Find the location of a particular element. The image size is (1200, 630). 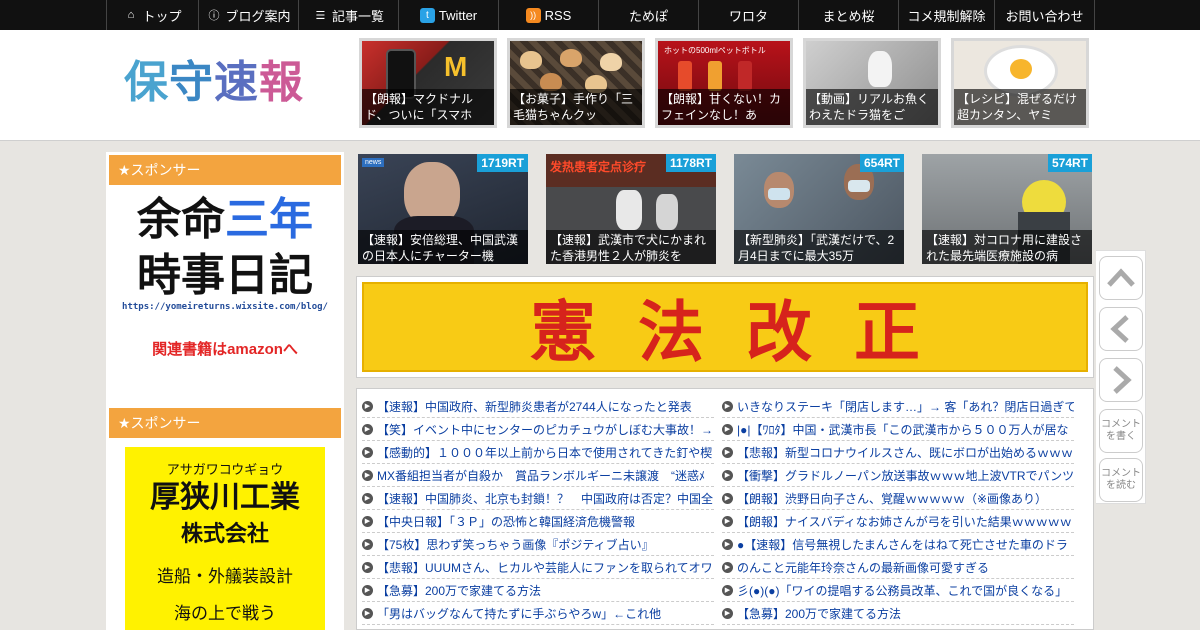

list-item: ▶ いきなりステーキ「閉店します…」→ 客「あれ？閉店日過ぎて is located at coordinates (898, 406).